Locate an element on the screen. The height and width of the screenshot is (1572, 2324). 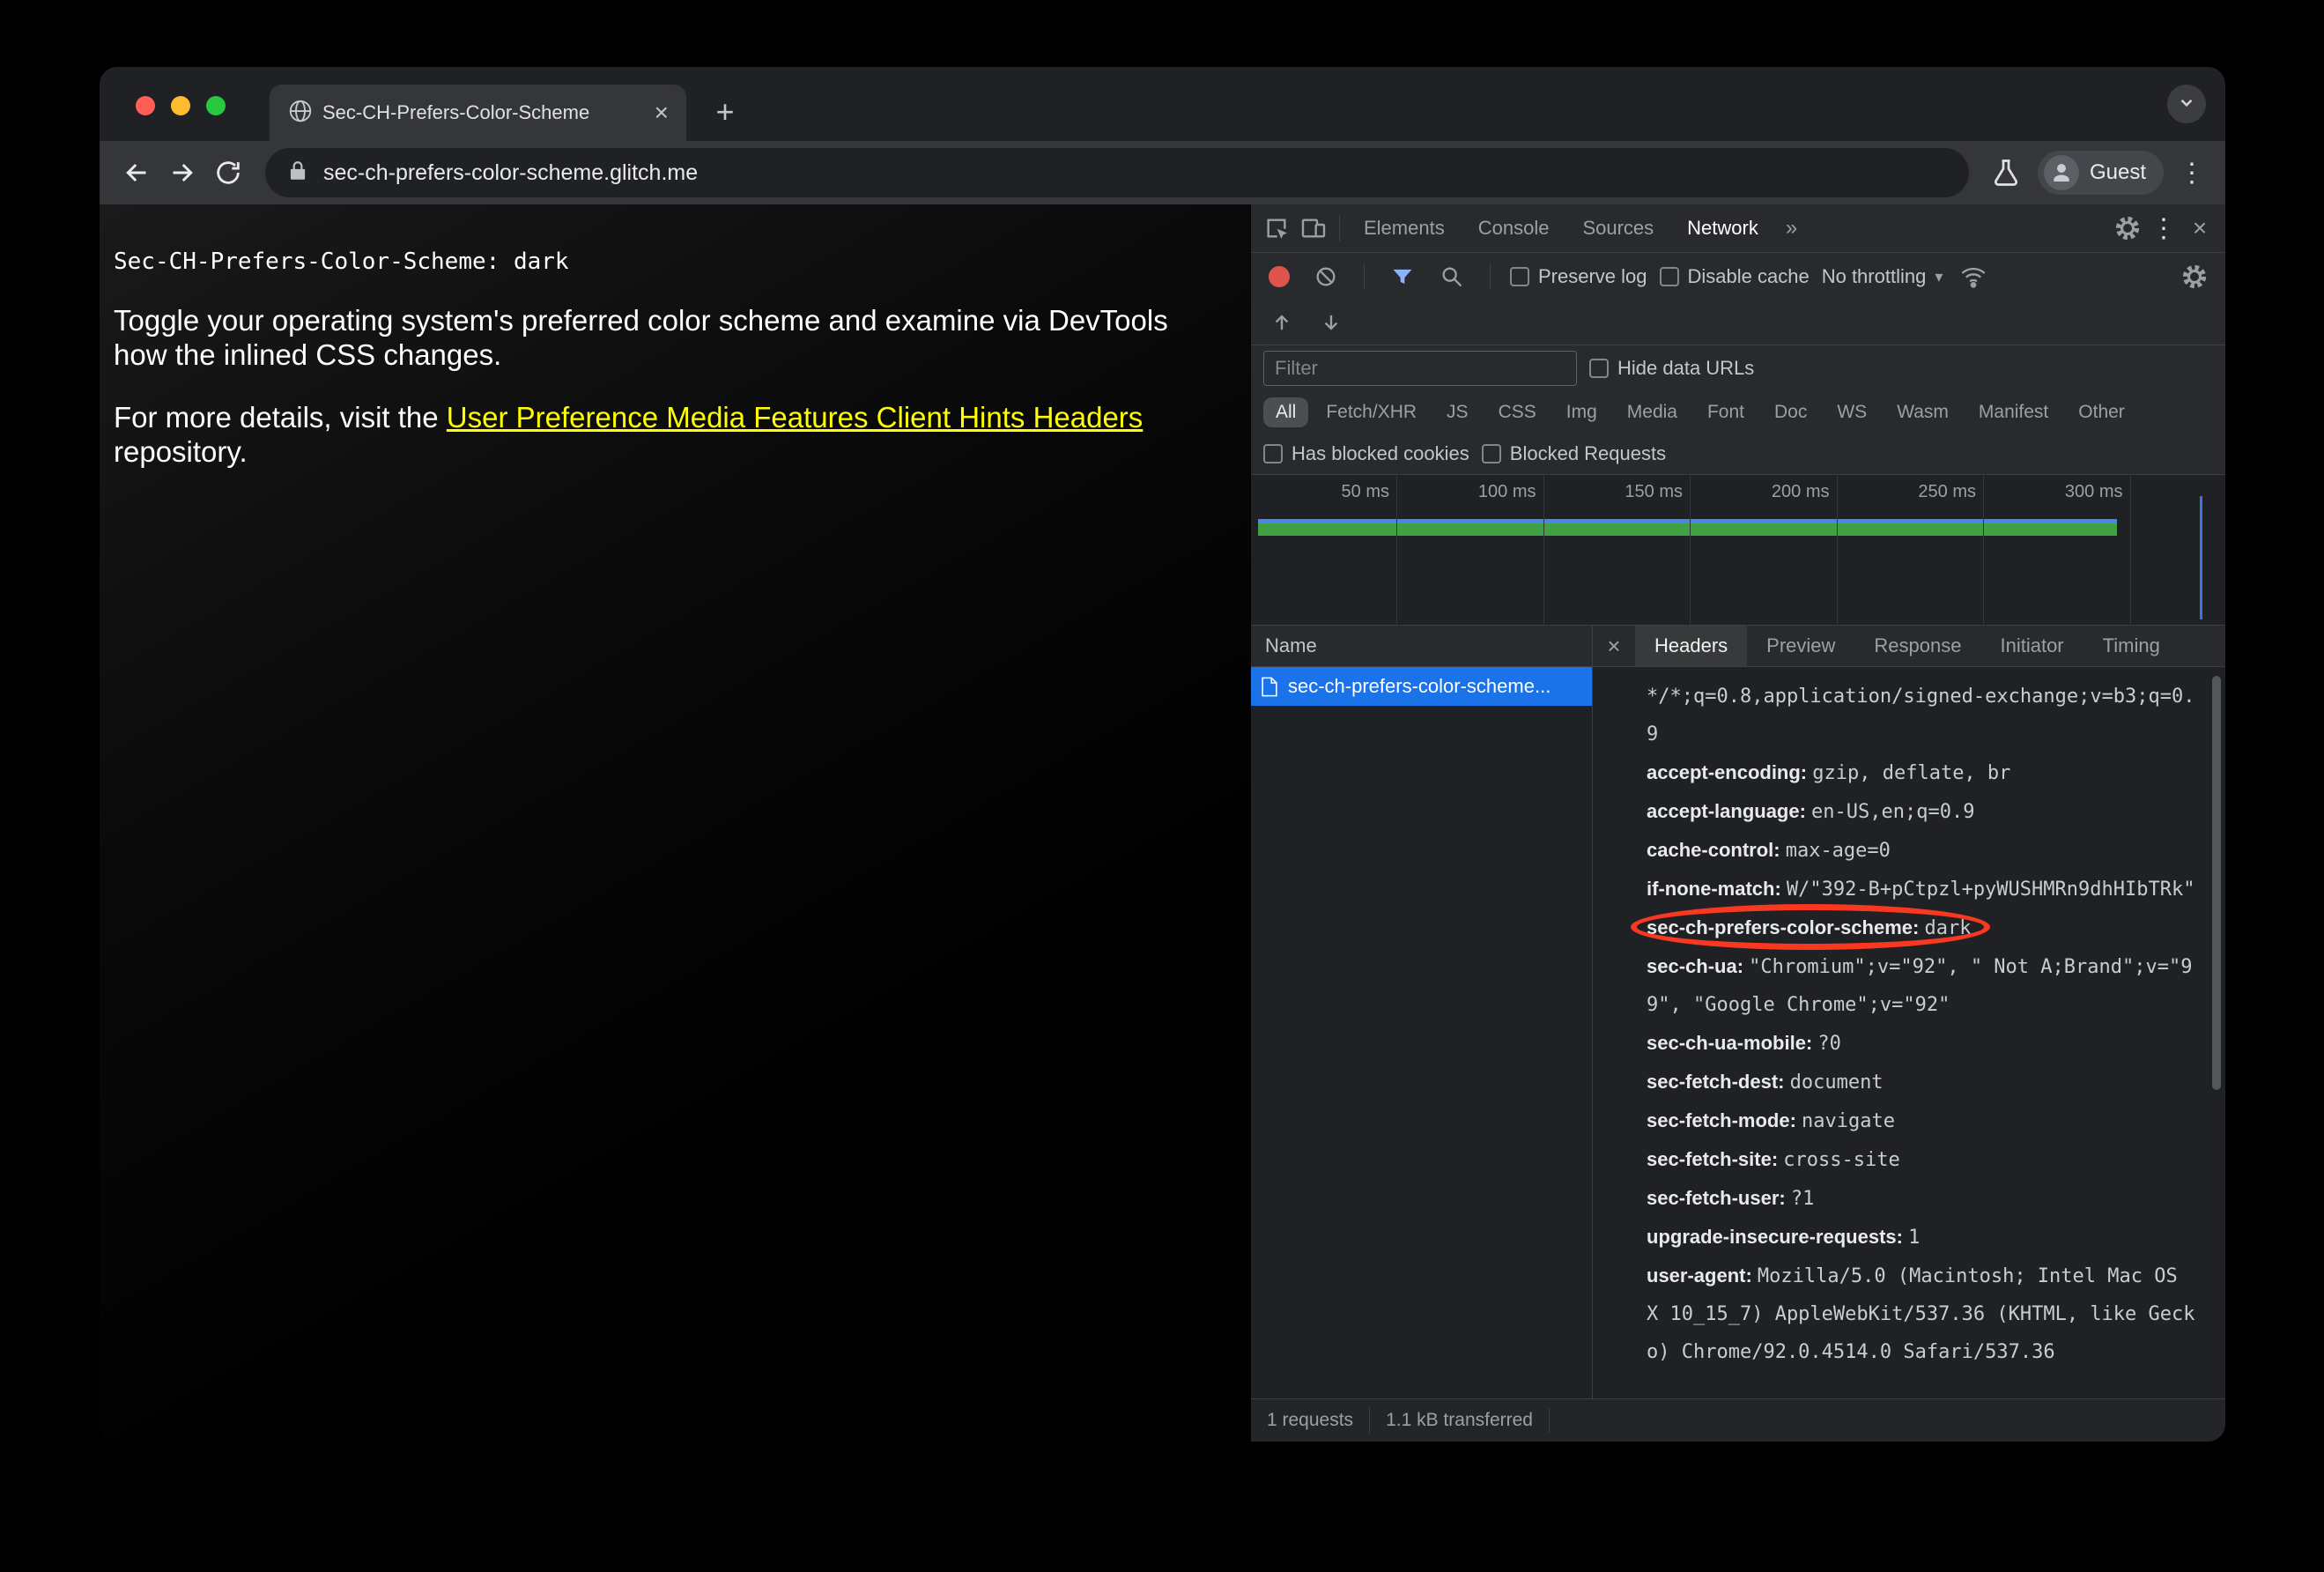
blocked-requests-checkbox: Blocked Requests is located at coordinates (1573, 453).